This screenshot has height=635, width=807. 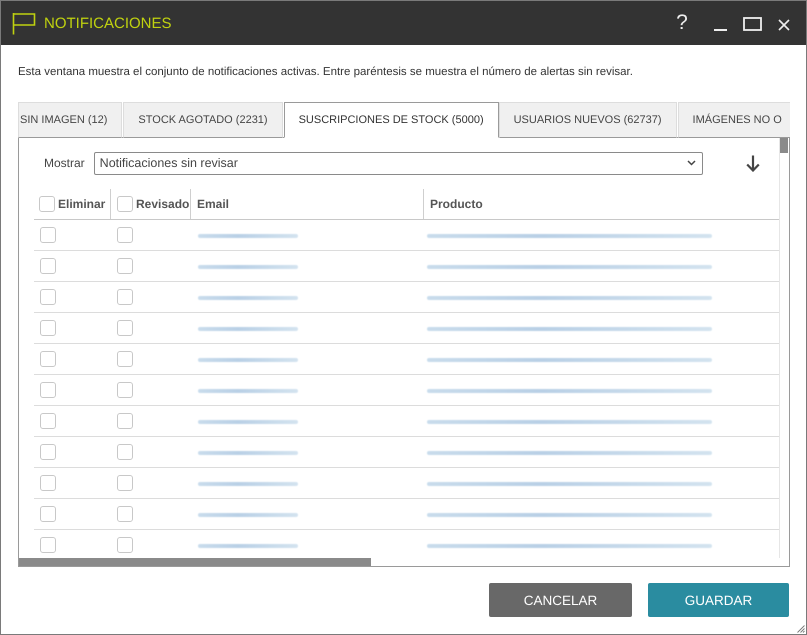 What do you see at coordinates (682, 23) in the screenshot?
I see `help-button: ?` at bounding box center [682, 23].